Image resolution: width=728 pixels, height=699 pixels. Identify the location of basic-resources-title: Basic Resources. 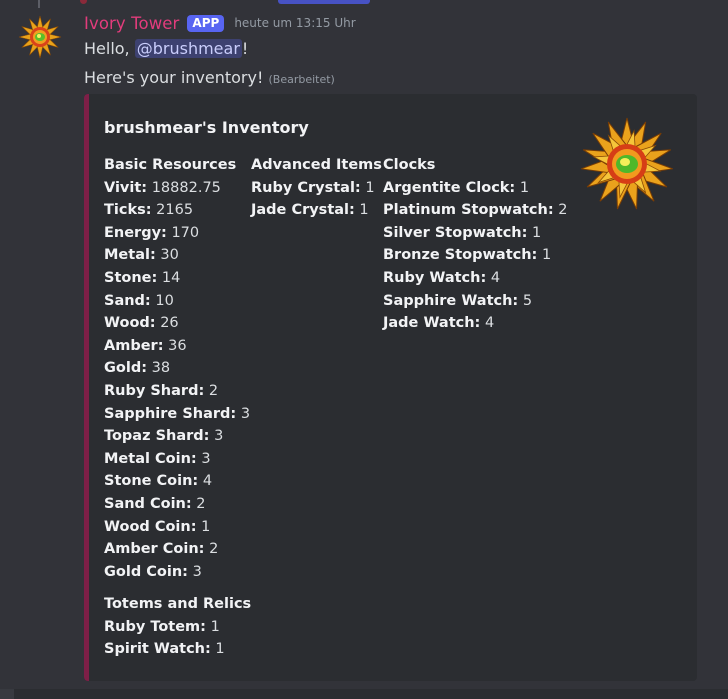
(170, 165).